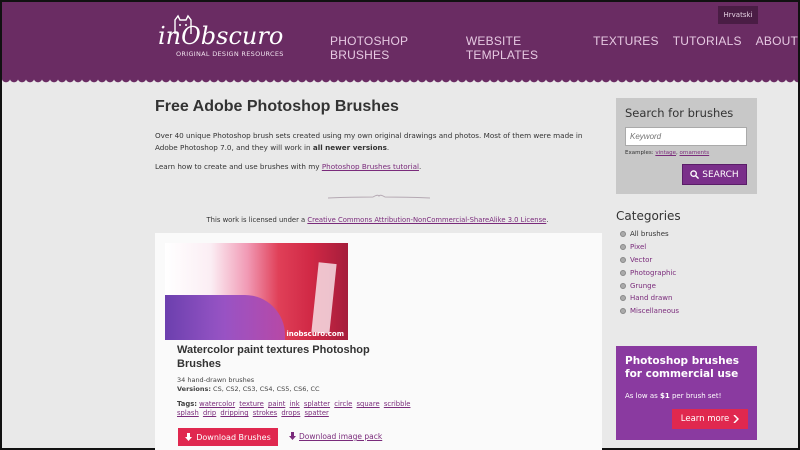 The width and height of the screenshot is (800, 450). Describe the element at coordinates (225, 317) in the screenshot. I see `watercolor-purple-stroke` at that location.